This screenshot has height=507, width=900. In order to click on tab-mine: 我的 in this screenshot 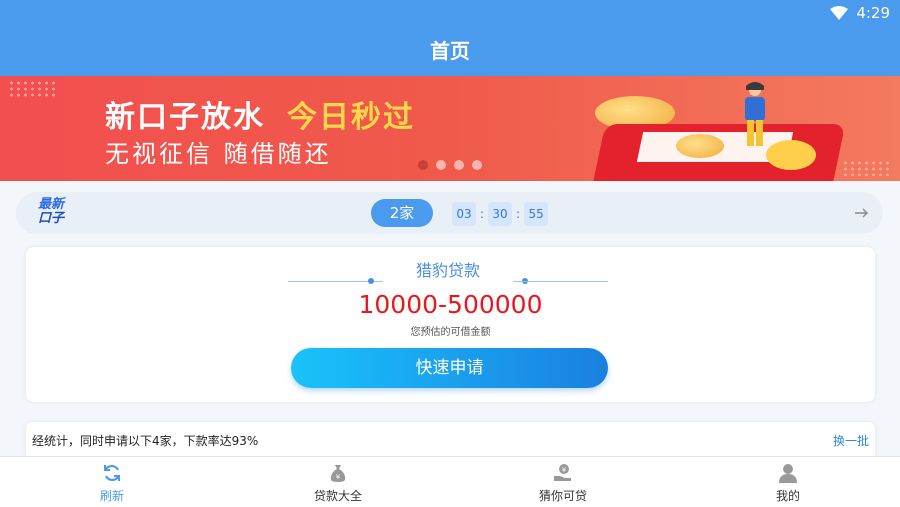, I will do `click(788, 482)`.